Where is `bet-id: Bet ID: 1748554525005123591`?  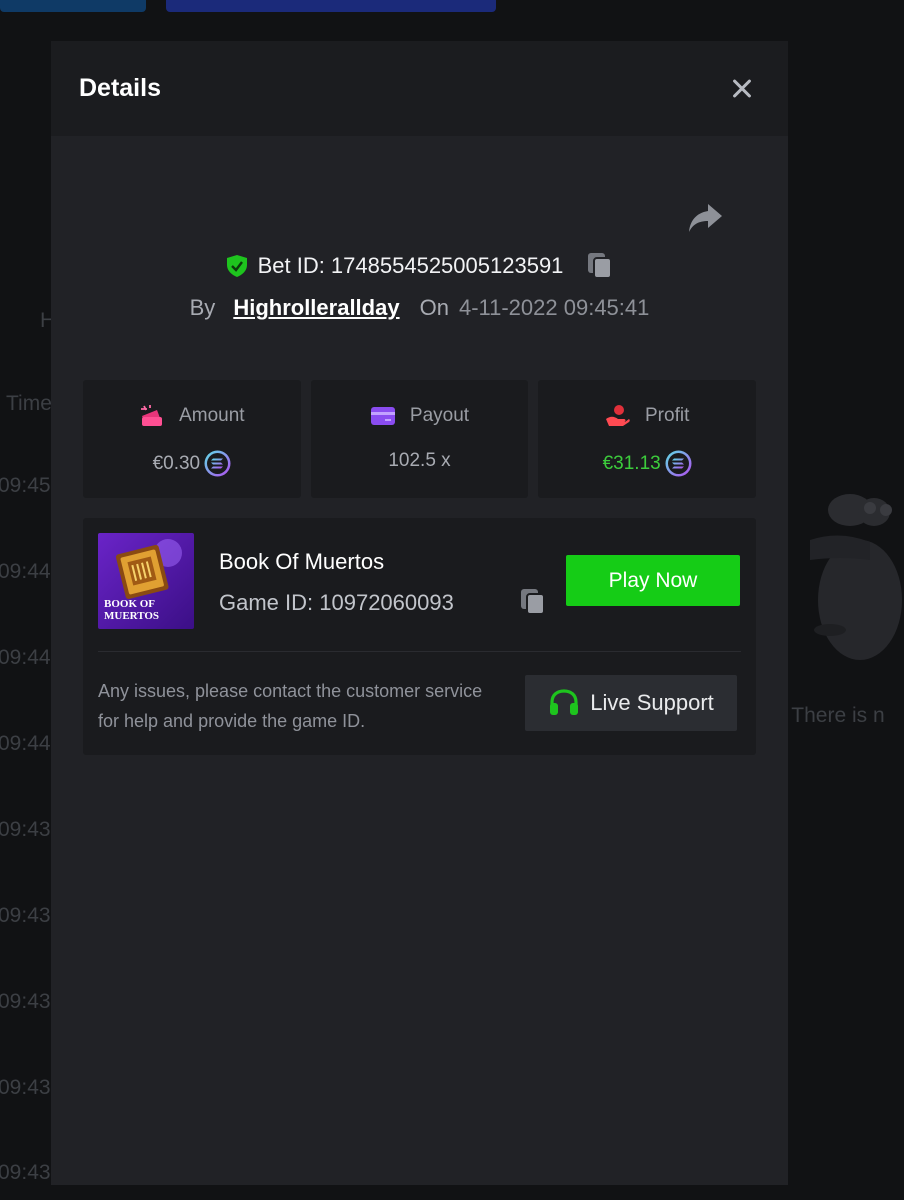 bet-id: Bet ID: 1748554525005123591 is located at coordinates (410, 265).